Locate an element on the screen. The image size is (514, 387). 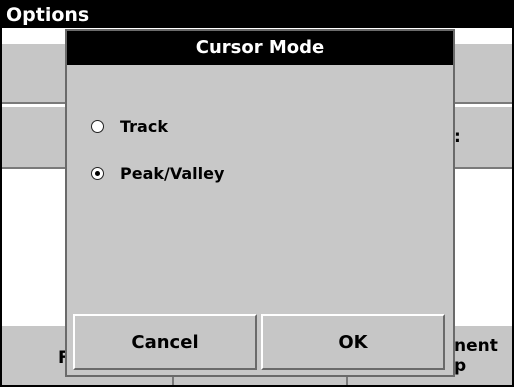
dialog-title: Cursor Mode is located at coordinates (260, 48).